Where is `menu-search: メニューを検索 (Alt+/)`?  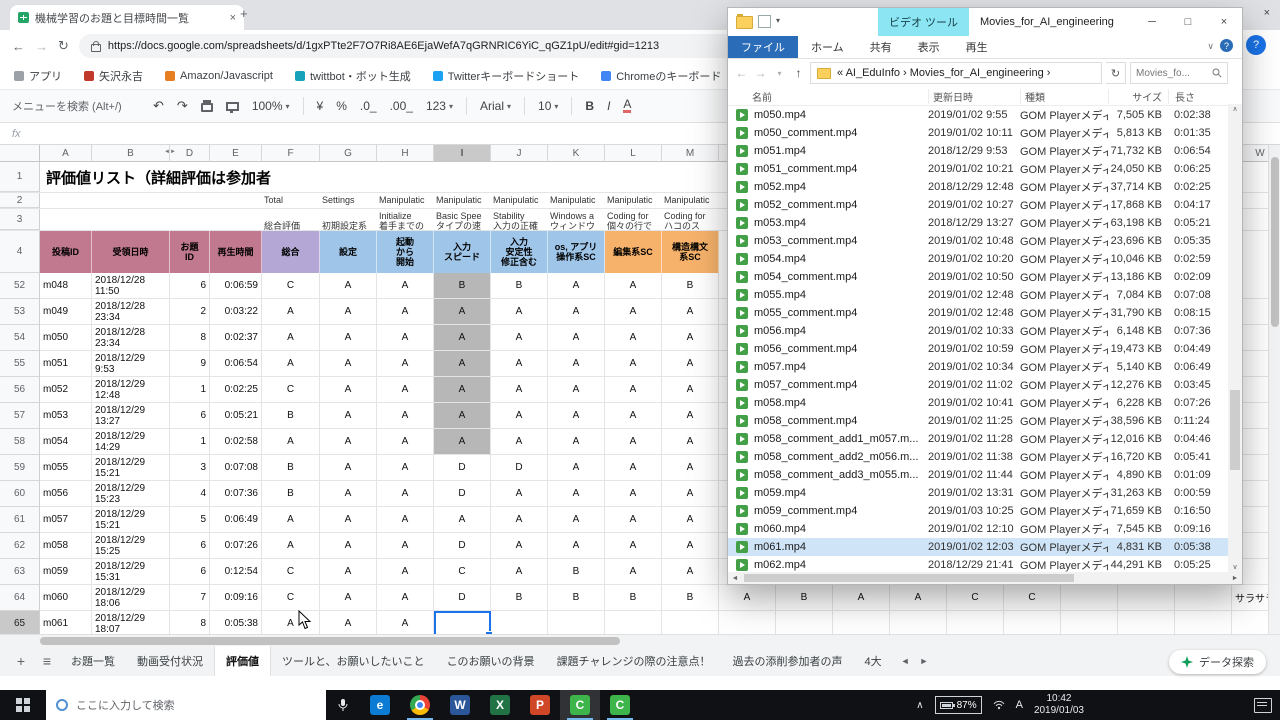
menu-search: メニューを検索 (Alt+/) is located at coordinates (76, 106).